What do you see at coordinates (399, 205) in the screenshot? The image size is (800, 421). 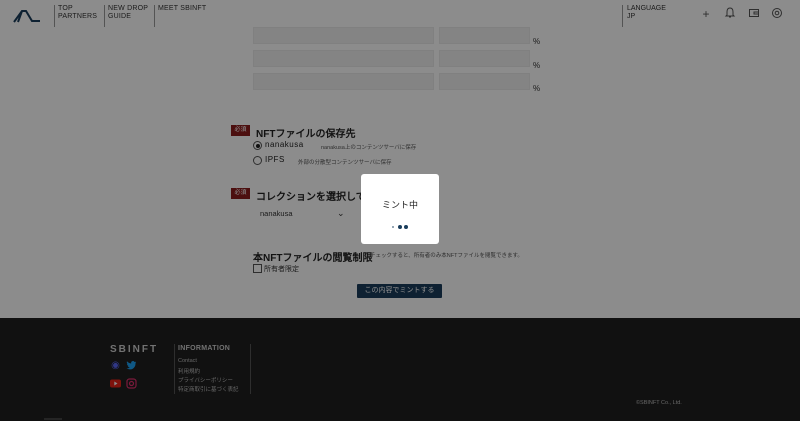 I see `modal-title: ミント中` at bounding box center [399, 205].